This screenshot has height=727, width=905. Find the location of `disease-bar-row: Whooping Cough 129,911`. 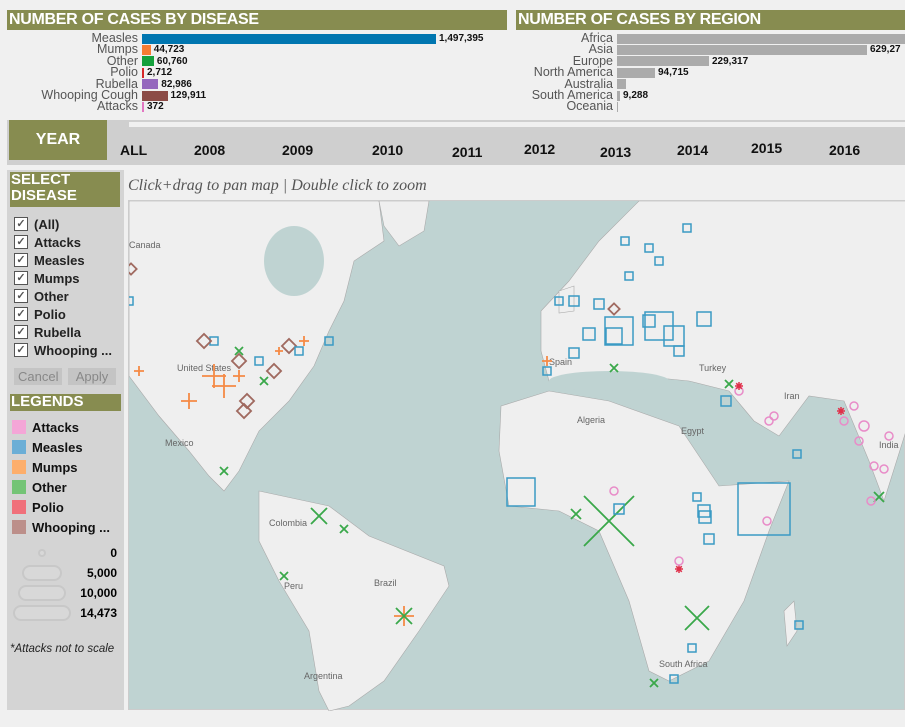

disease-bar-row: Whooping Cough 129,911 is located at coordinates (123, 95).